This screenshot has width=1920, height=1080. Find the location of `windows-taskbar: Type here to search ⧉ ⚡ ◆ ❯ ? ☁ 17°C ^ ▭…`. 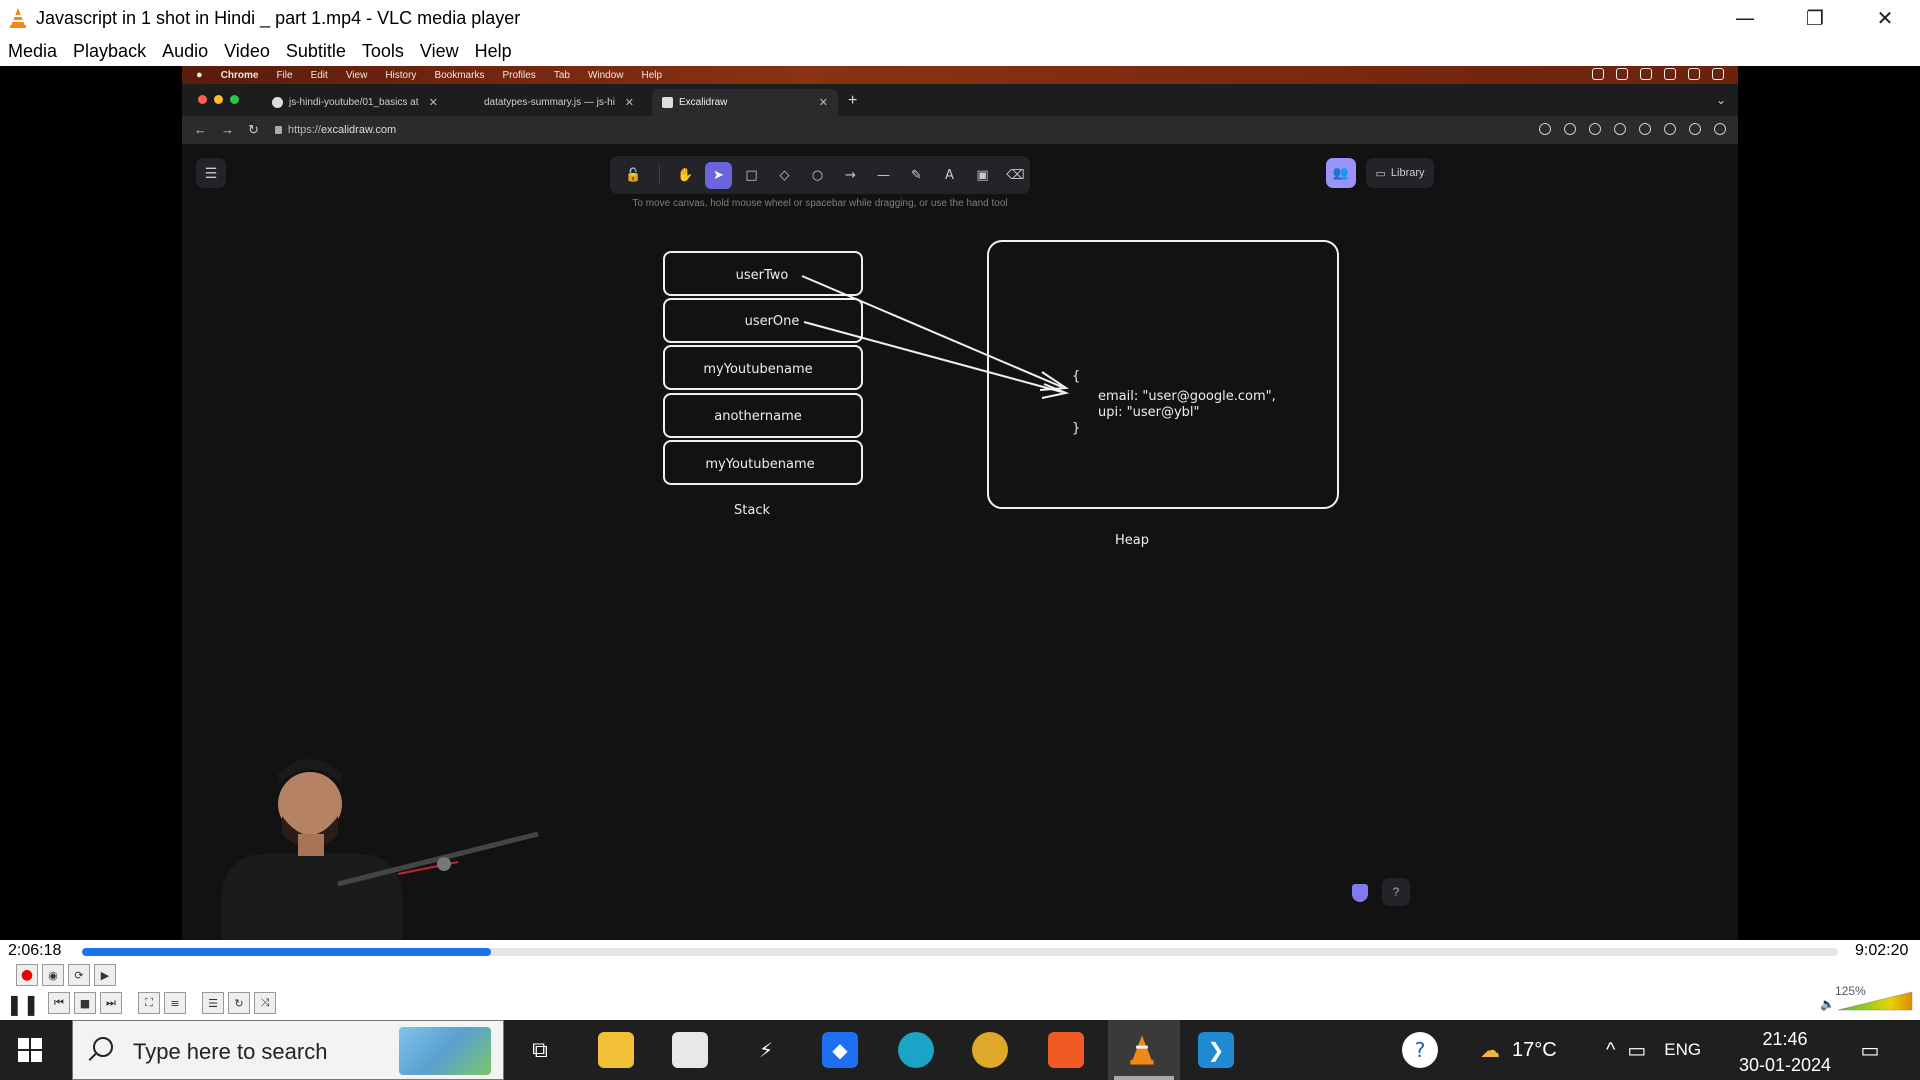

windows-taskbar: Type here to search ⧉ ⚡ ◆ ❯ ? ☁ 17°C ^ ▭… is located at coordinates (960, 1050).